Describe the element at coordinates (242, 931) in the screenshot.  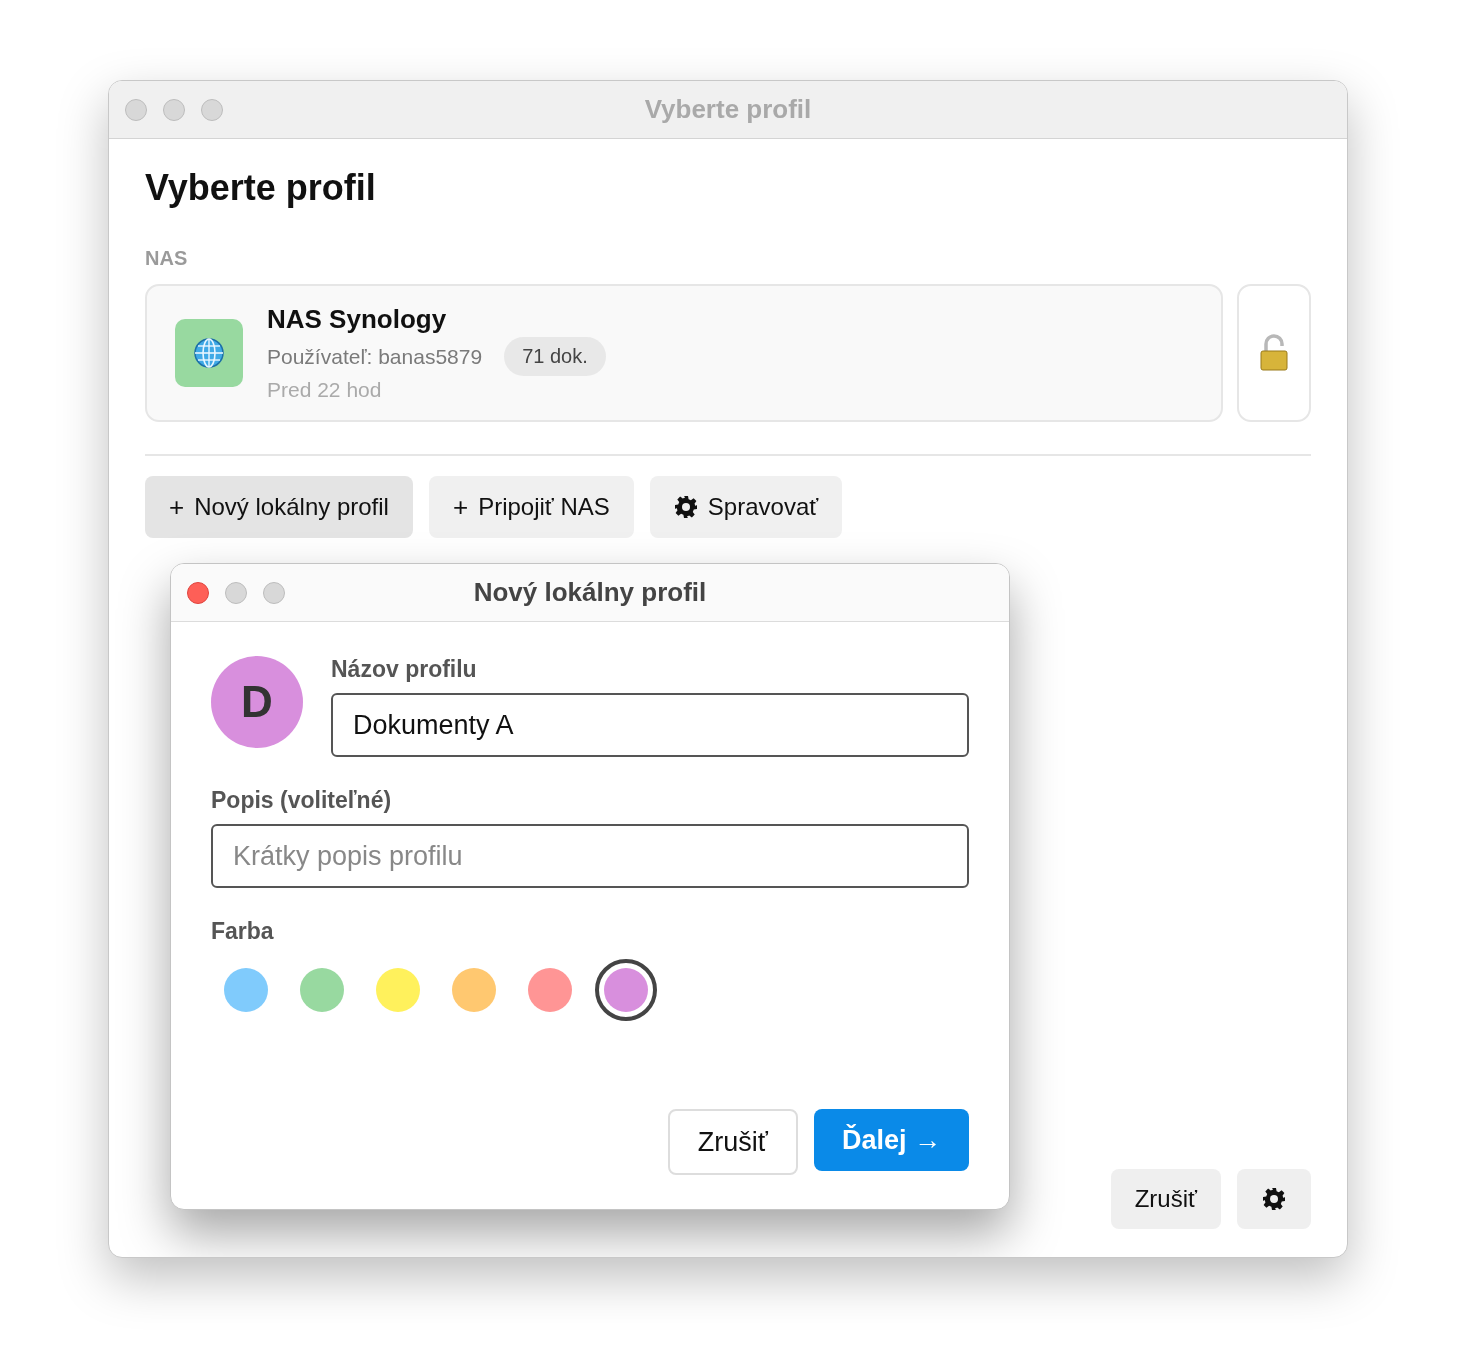
I see `field-label: Farba` at that location.